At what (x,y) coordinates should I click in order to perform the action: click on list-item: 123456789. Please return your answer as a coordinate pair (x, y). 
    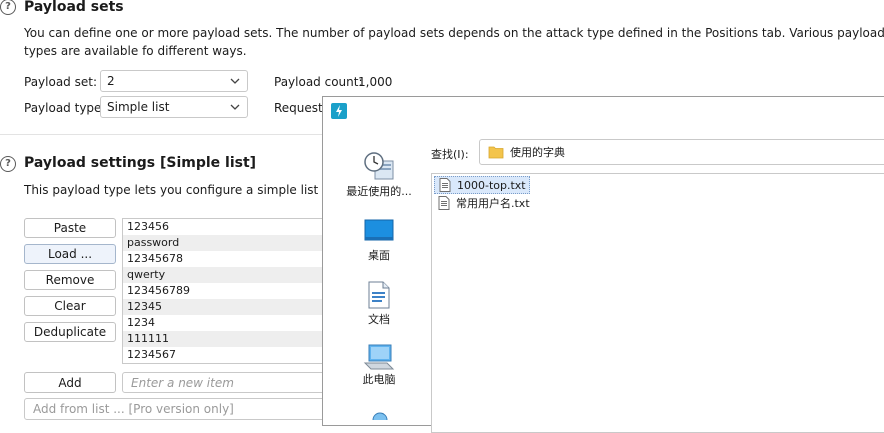
    Looking at the image, I should click on (232, 291).